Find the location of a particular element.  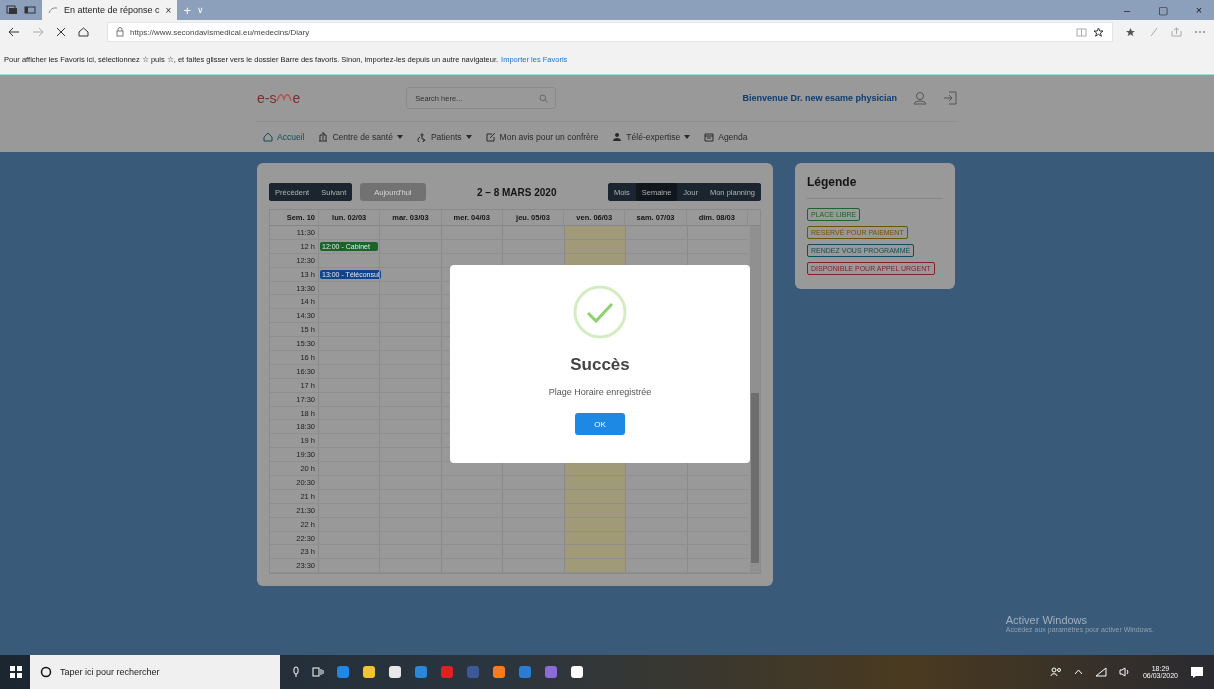

tab-actions-icon is located at coordinates (12, 10).